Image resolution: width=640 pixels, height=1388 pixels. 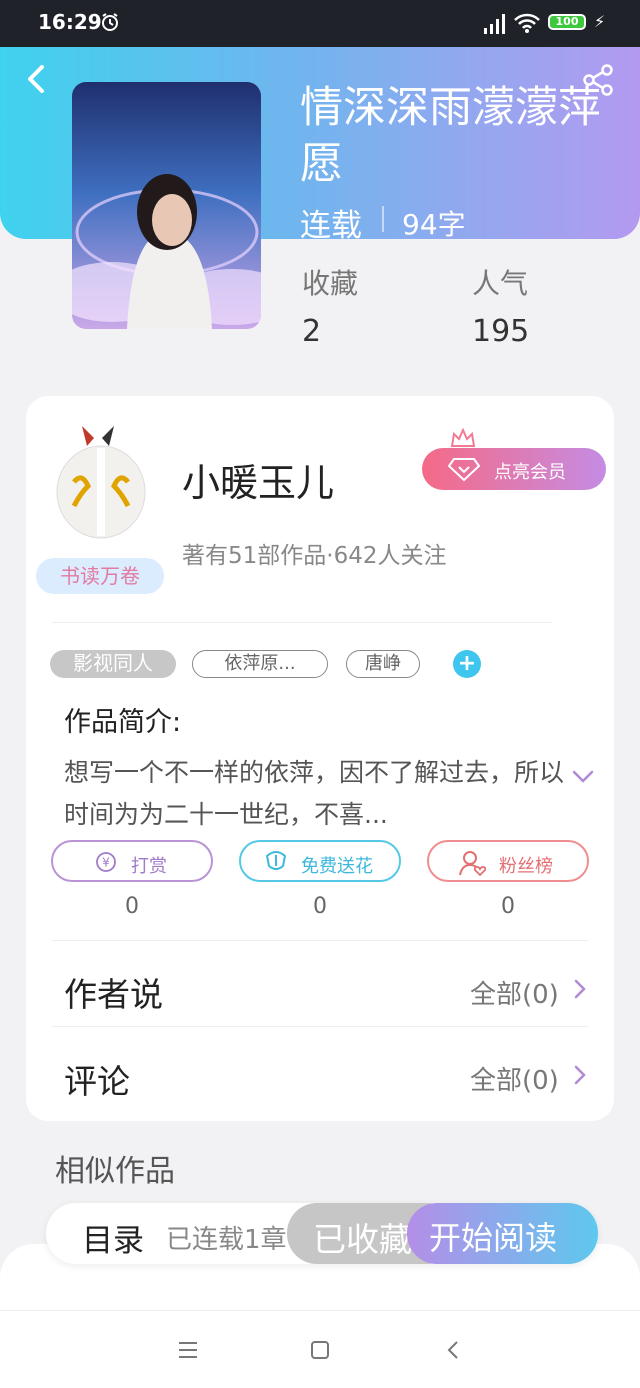 What do you see at coordinates (508, 906) in the screenshot?
I see `fan-count: 0` at bounding box center [508, 906].